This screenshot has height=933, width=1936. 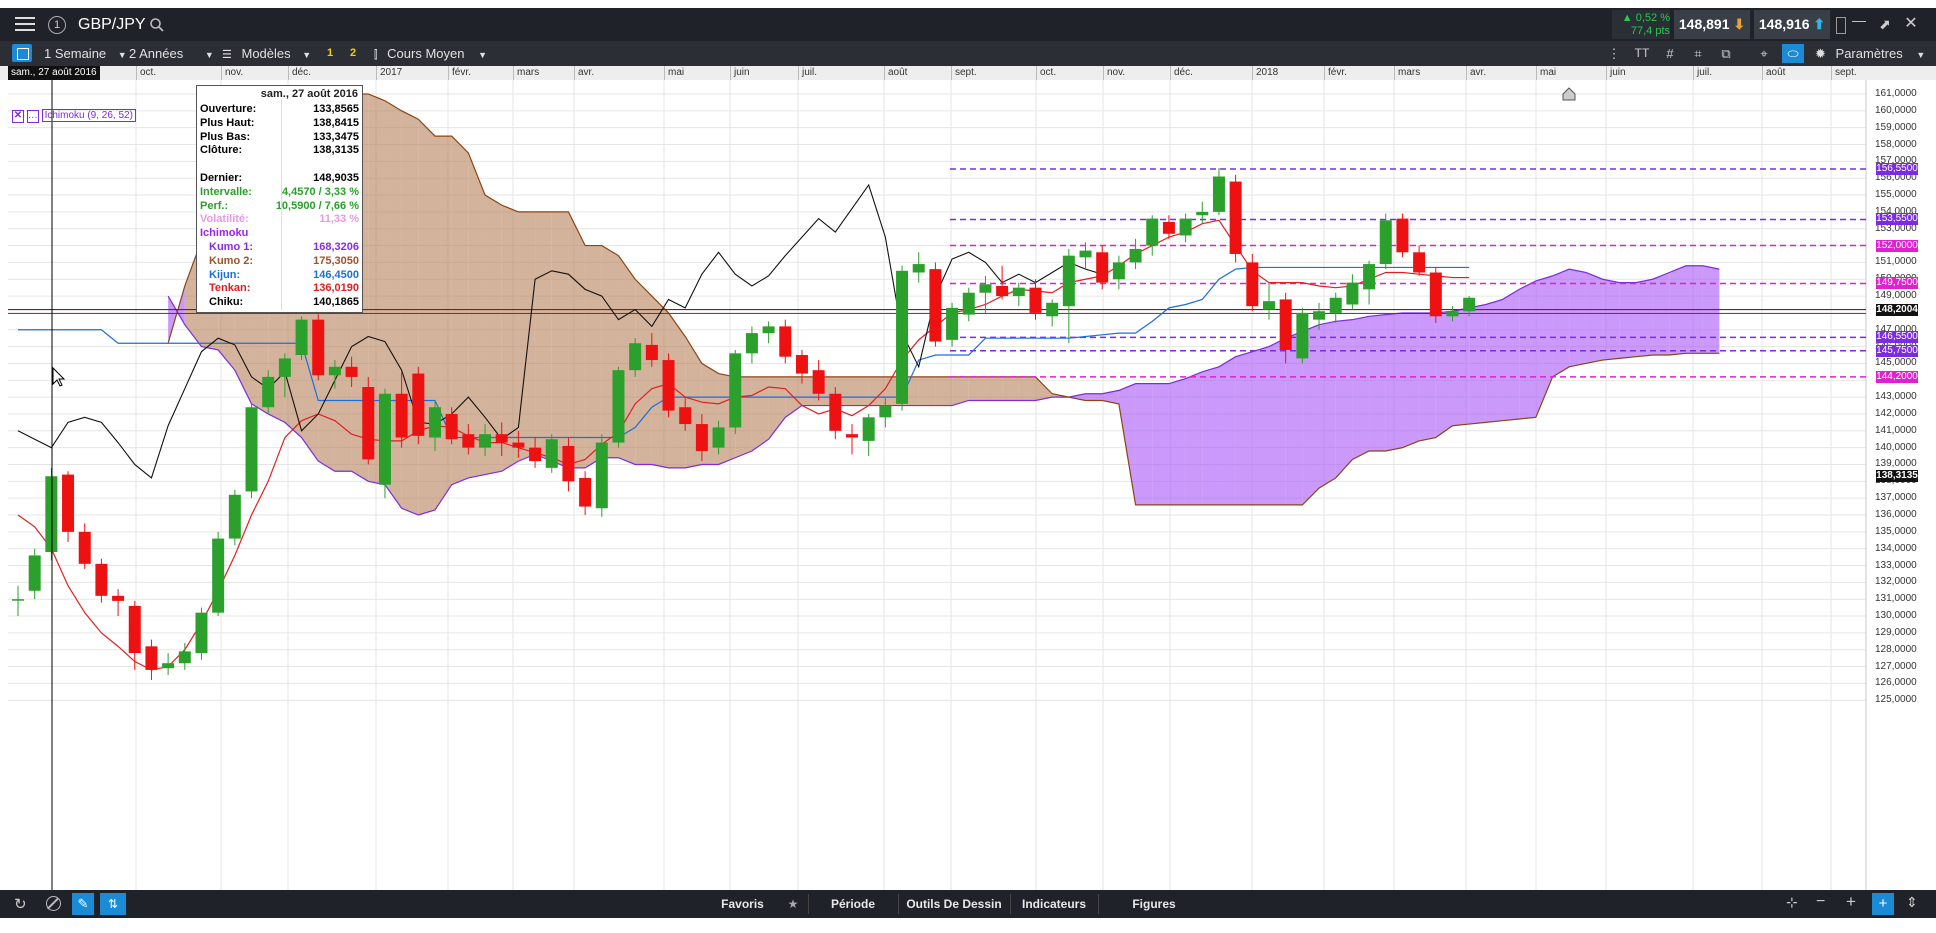 I want to click on info-row: Tenkan: 136,0190, so click(x=279, y=289).